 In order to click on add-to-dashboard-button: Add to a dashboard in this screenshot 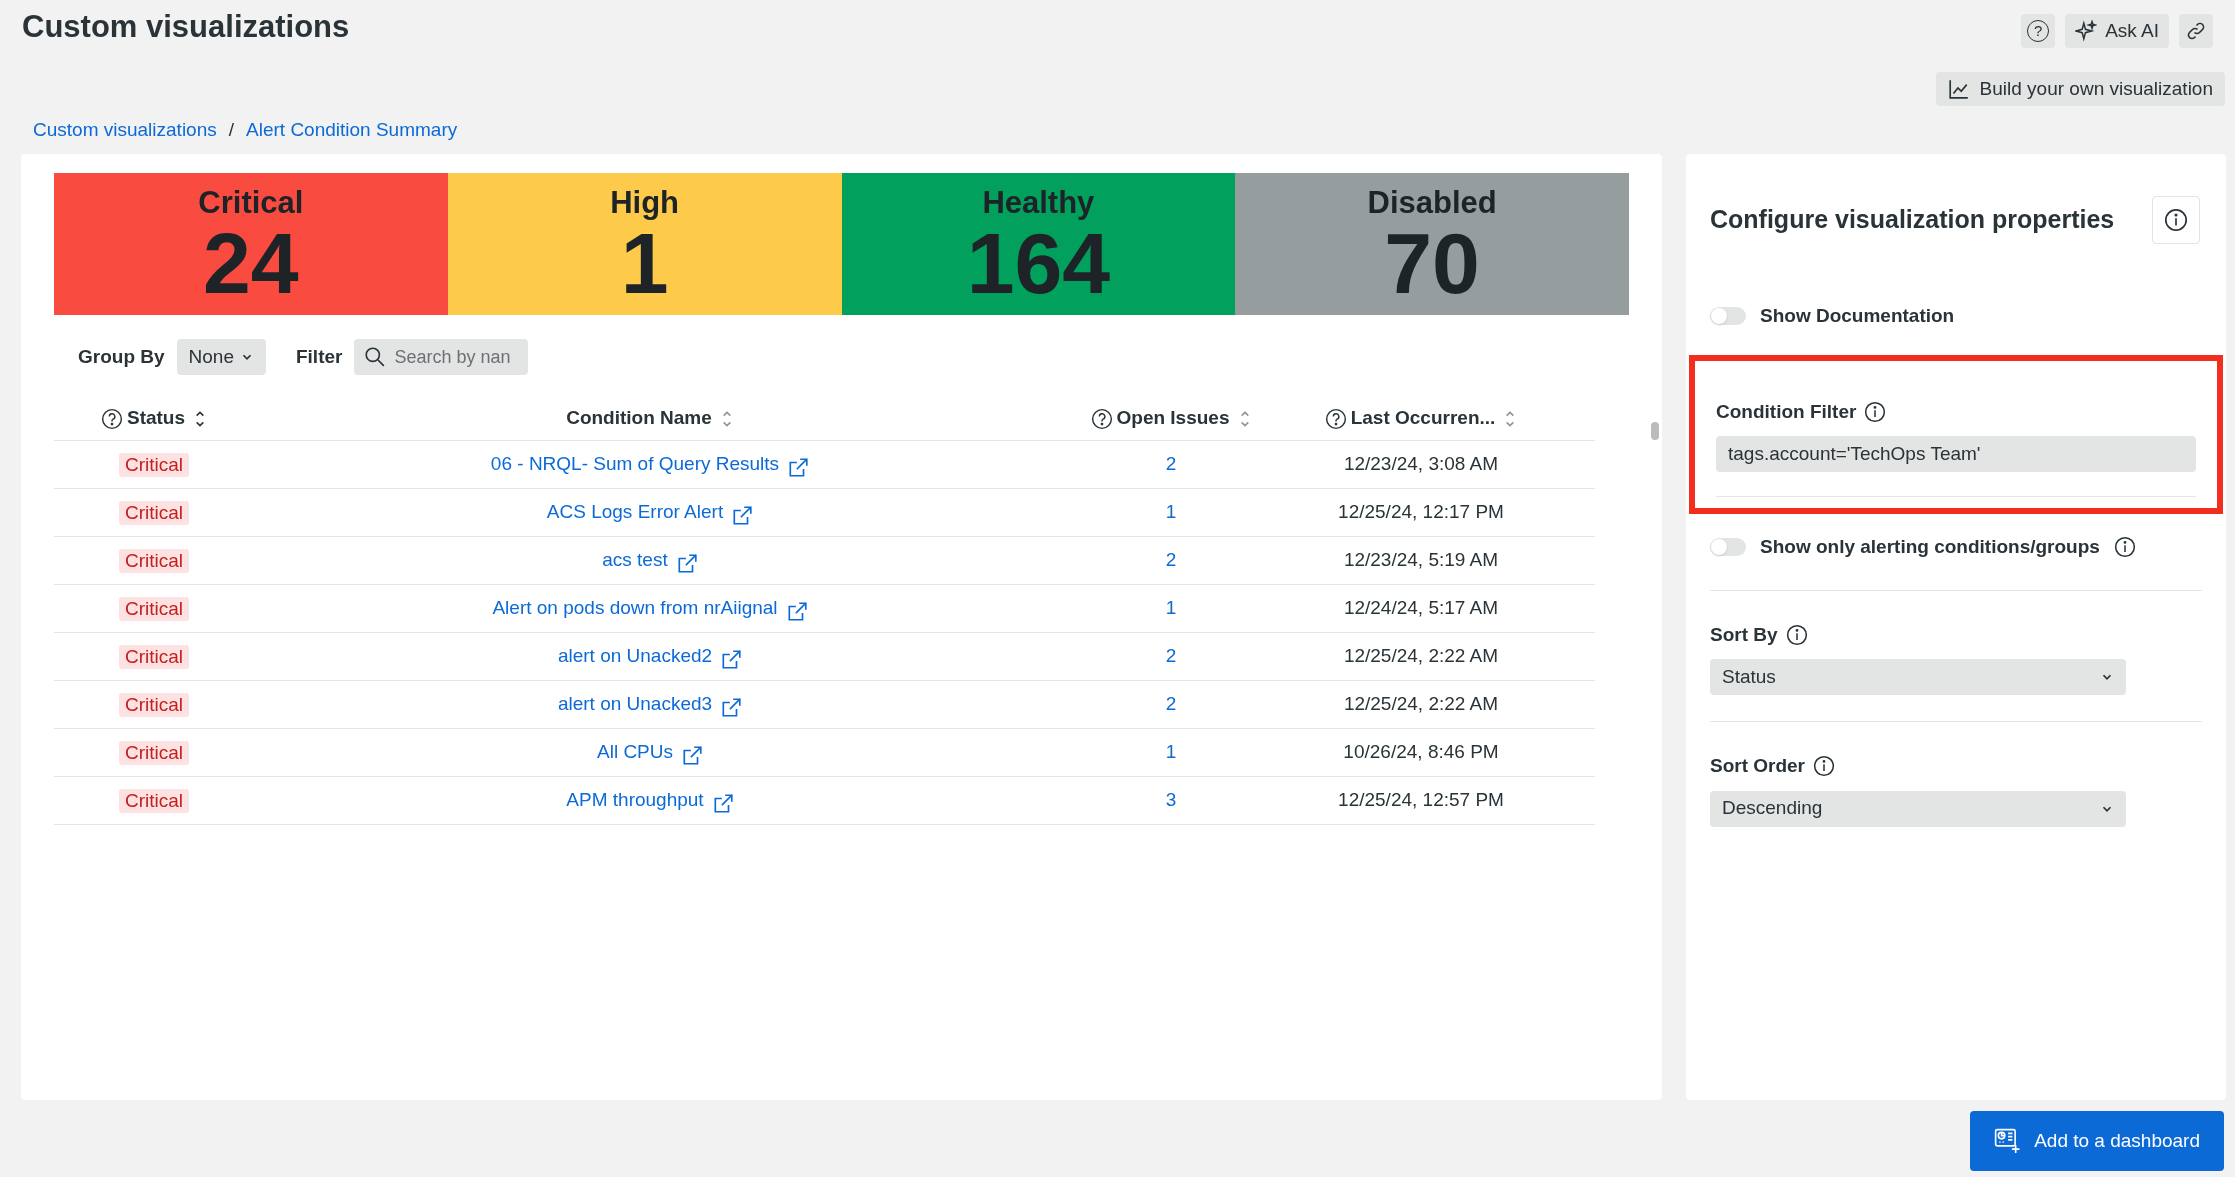, I will do `click(2097, 1141)`.